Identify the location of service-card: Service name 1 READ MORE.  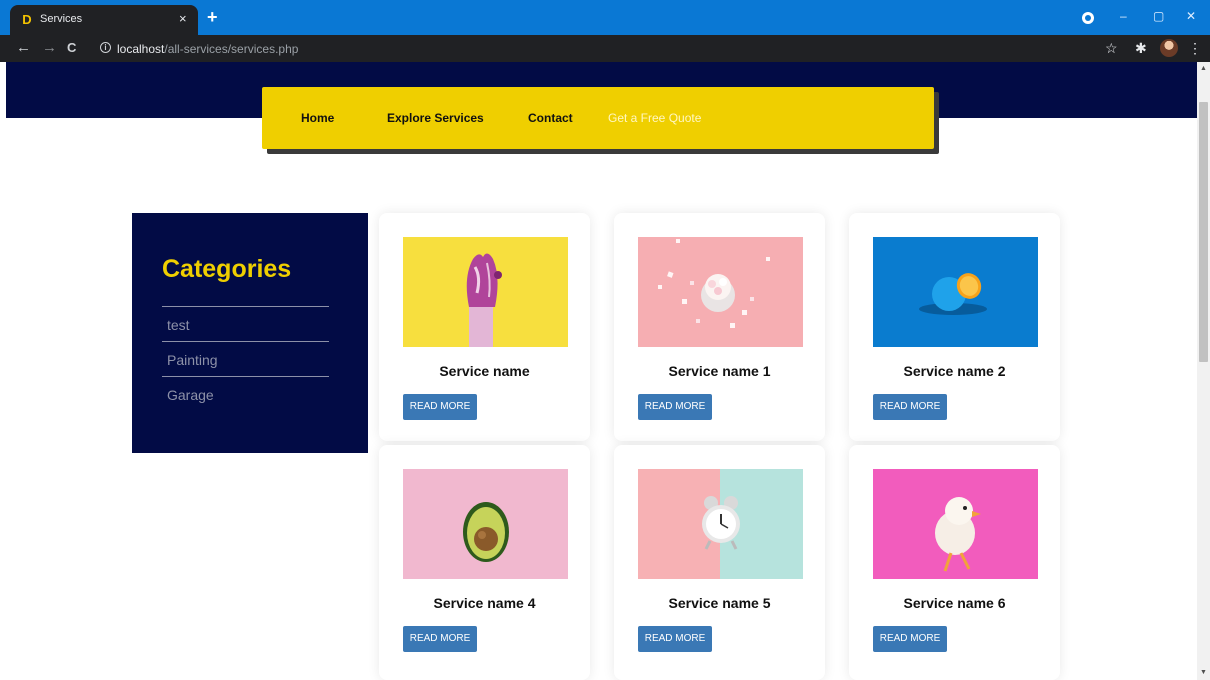
(719, 327).